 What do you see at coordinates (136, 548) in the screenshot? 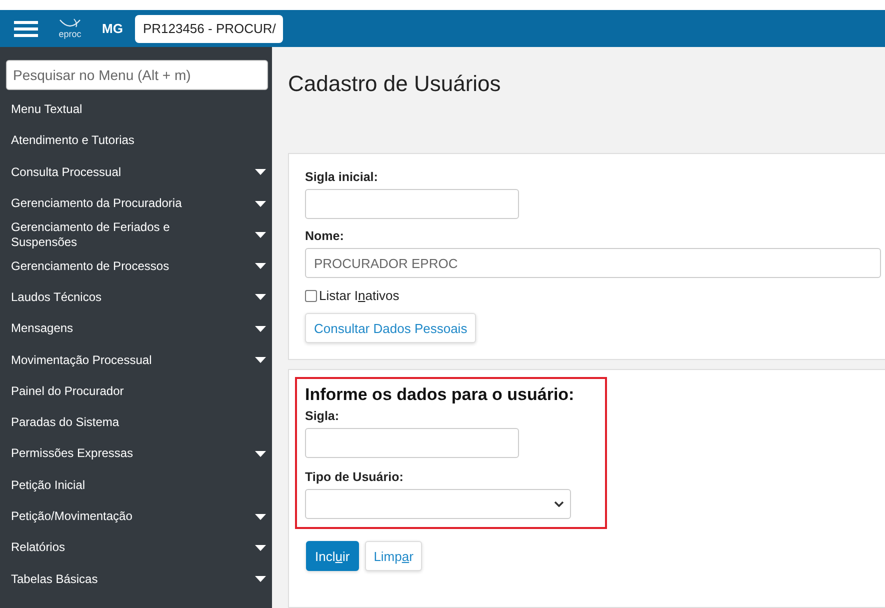
I see `sidebar-item: Relatórios` at bounding box center [136, 548].